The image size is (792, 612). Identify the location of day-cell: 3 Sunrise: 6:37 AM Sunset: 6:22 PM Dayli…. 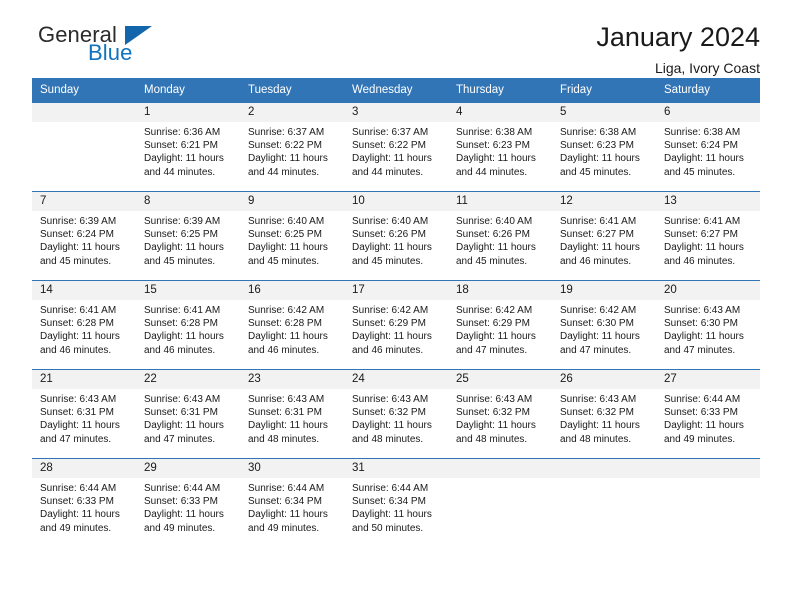
(396, 147).